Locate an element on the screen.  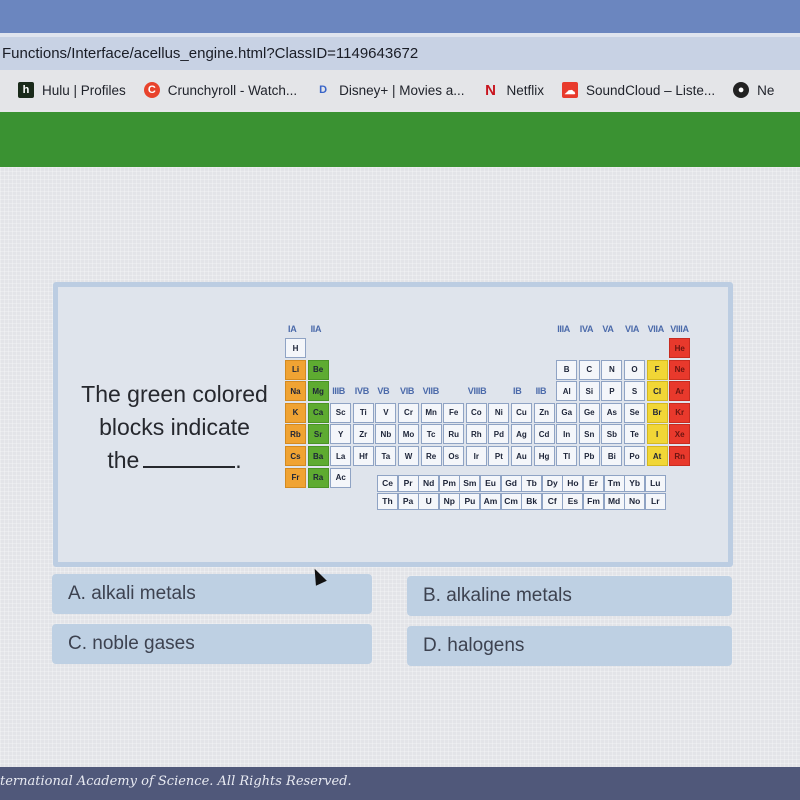
group-label: VA is located at coordinates (608, 329).